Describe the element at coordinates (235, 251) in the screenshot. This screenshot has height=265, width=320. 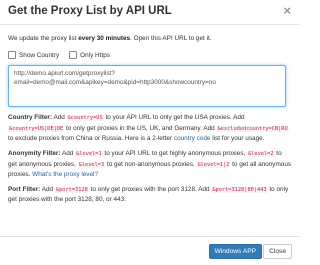
I see `windows-app-button: Windows APP` at that location.